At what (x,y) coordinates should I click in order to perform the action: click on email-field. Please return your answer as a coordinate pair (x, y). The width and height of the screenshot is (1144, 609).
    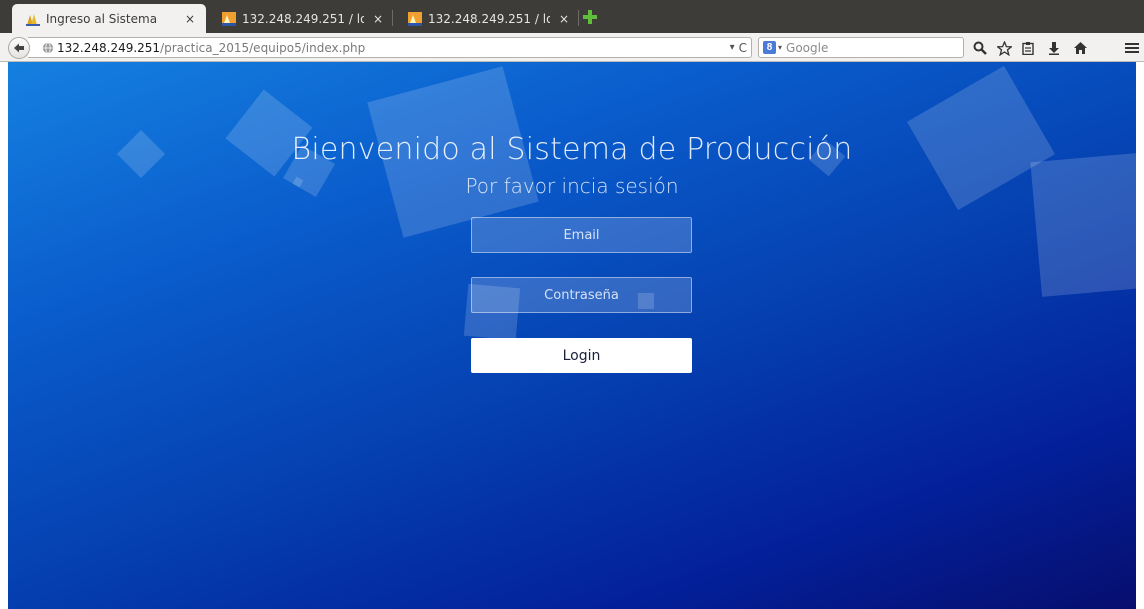
    Looking at the image, I should click on (581, 235).